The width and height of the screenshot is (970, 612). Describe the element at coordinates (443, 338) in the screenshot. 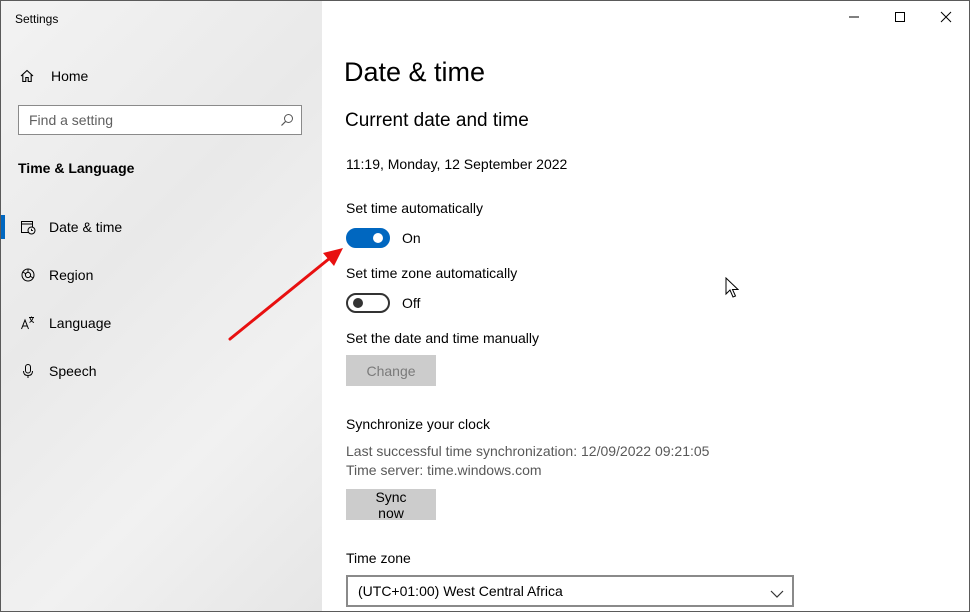

I see `manual-date-time-label: Set the date and time manually` at that location.